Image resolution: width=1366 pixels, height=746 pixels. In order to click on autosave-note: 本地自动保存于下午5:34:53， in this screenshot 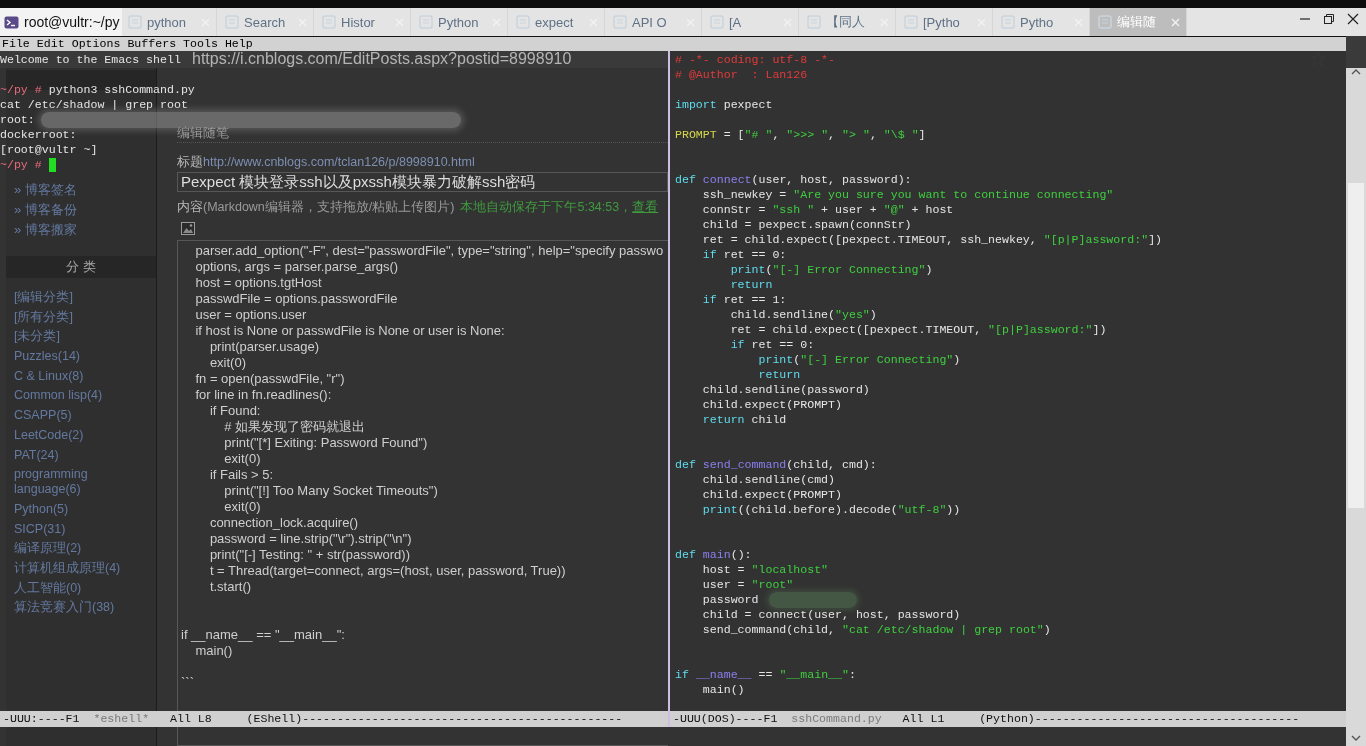, I will do `click(546, 207)`.